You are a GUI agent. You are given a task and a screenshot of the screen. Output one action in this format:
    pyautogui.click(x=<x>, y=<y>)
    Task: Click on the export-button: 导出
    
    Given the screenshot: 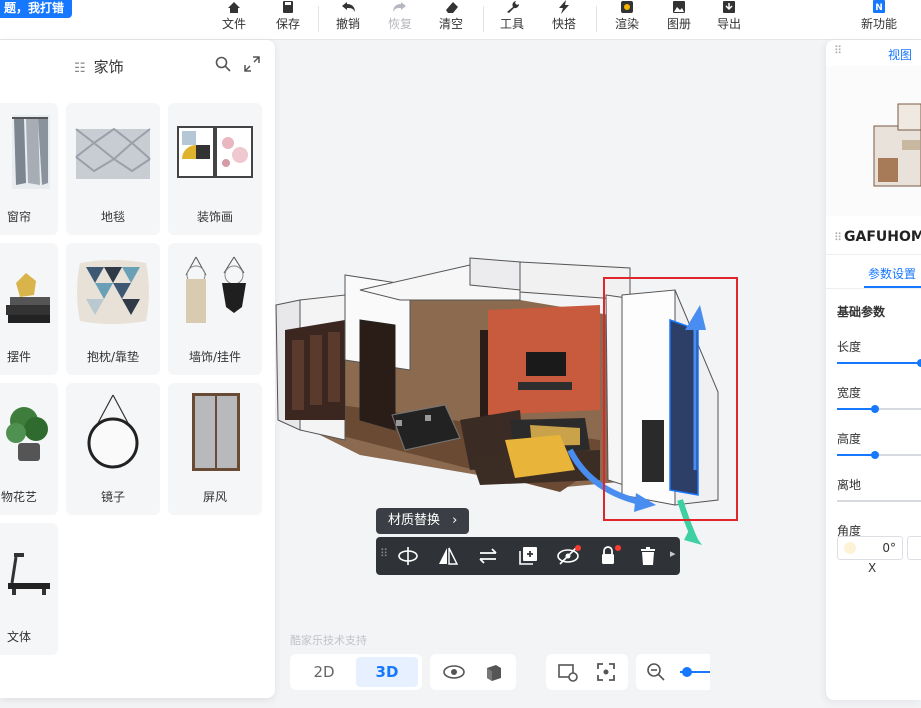 What is the action you would take?
    pyautogui.click(x=729, y=20)
    